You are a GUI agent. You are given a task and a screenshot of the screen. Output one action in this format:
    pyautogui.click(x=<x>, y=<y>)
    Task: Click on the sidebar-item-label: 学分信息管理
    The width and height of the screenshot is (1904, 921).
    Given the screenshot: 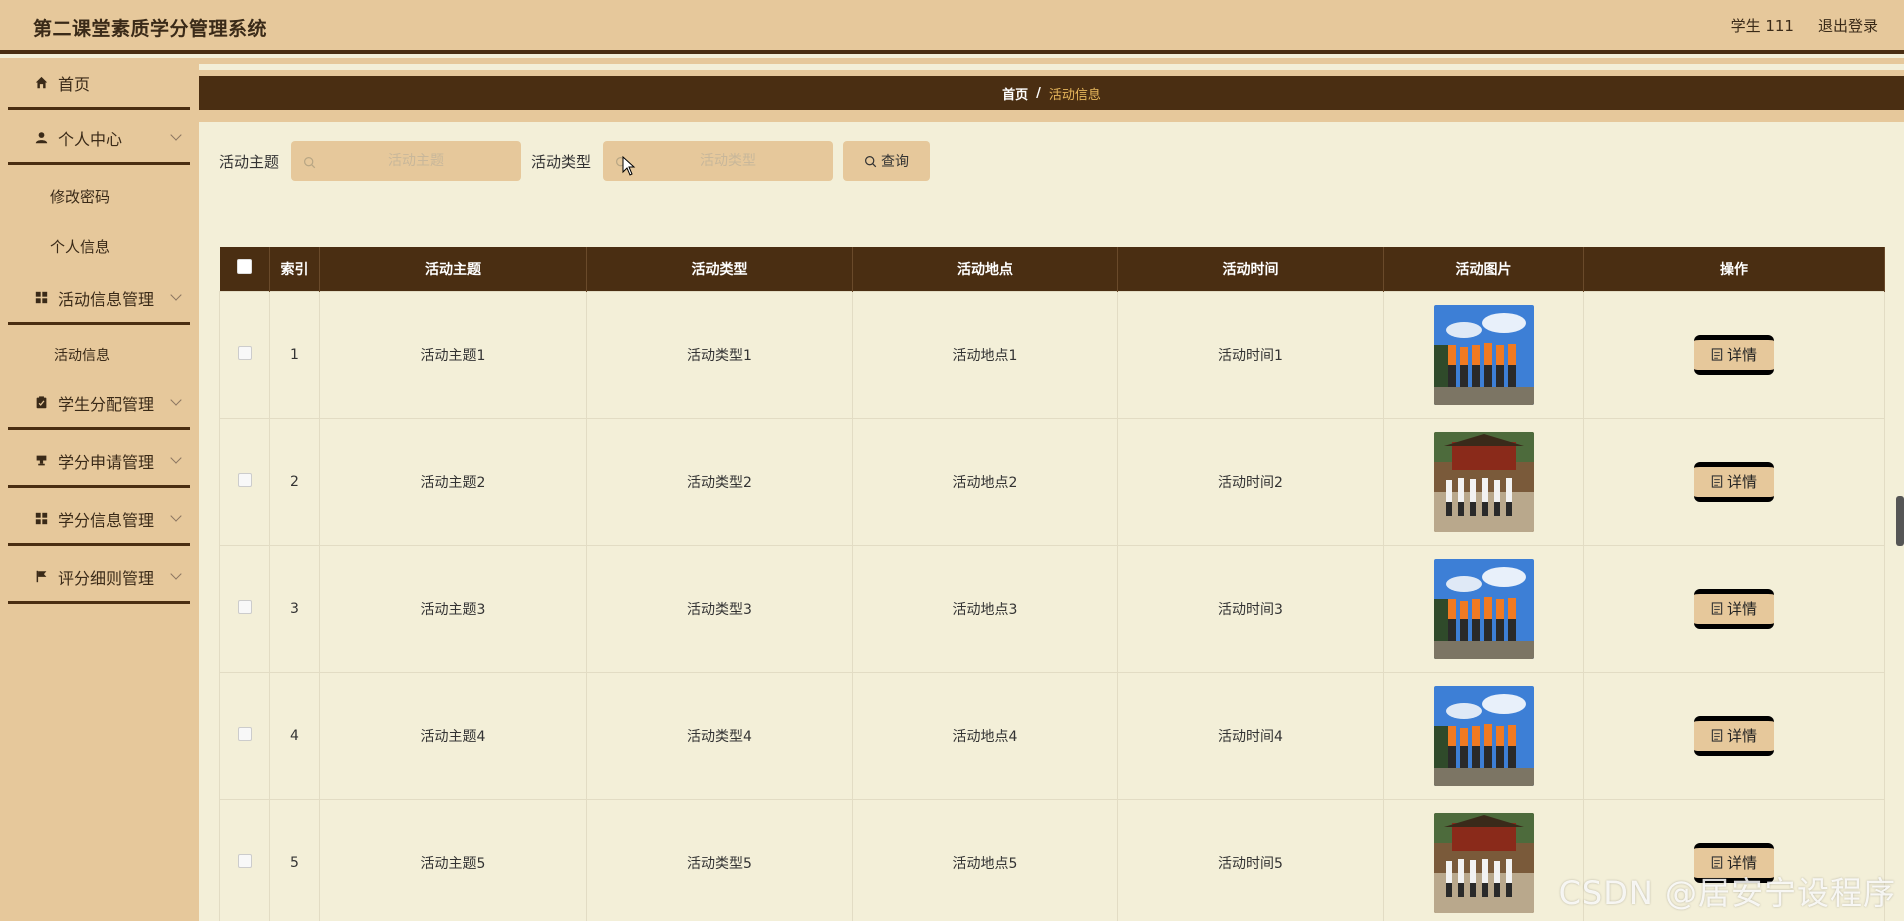 What is the action you would take?
    pyautogui.click(x=106, y=520)
    